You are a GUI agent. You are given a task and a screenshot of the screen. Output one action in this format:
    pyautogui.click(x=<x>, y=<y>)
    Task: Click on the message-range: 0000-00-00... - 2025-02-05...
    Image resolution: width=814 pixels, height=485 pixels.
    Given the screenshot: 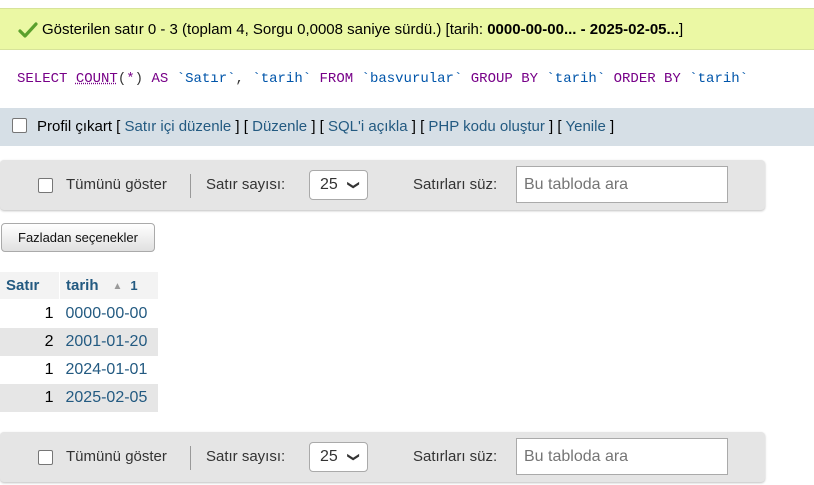 What is the action you would take?
    pyautogui.click(x=583, y=29)
    